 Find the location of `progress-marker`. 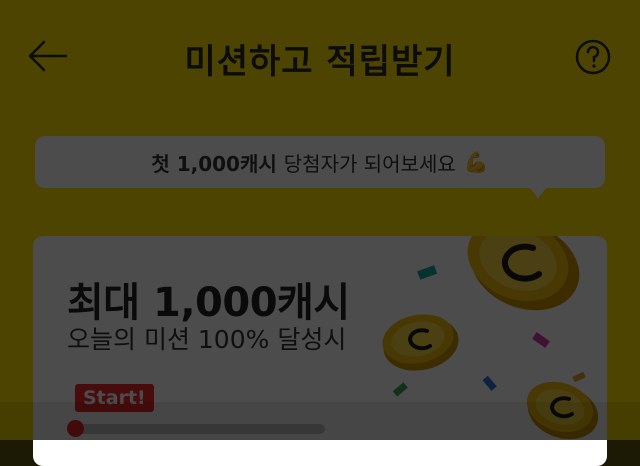

progress-marker is located at coordinates (75, 428).